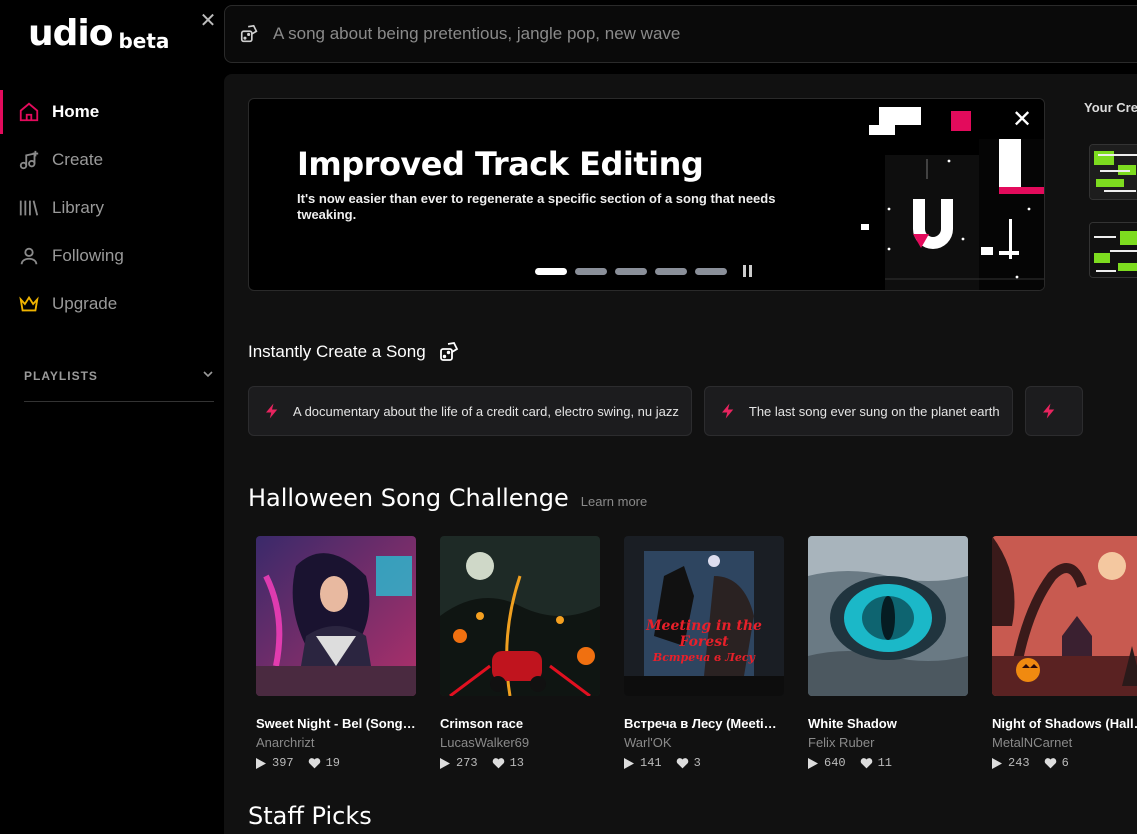 This screenshot has width=1137, height=834. I want to click on cover-art-caption: Meeting in the Forest Встреча в Лесу, so click(704, 642).